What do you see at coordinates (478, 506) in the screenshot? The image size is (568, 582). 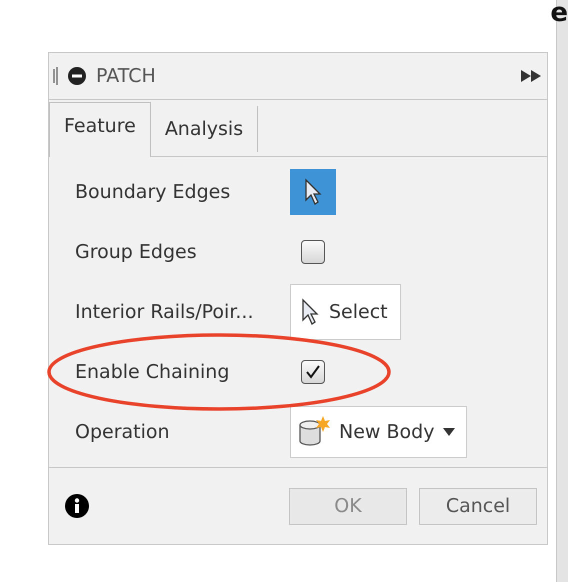 I see `dialog-button: Cancel` at bounding box center [478, 506].